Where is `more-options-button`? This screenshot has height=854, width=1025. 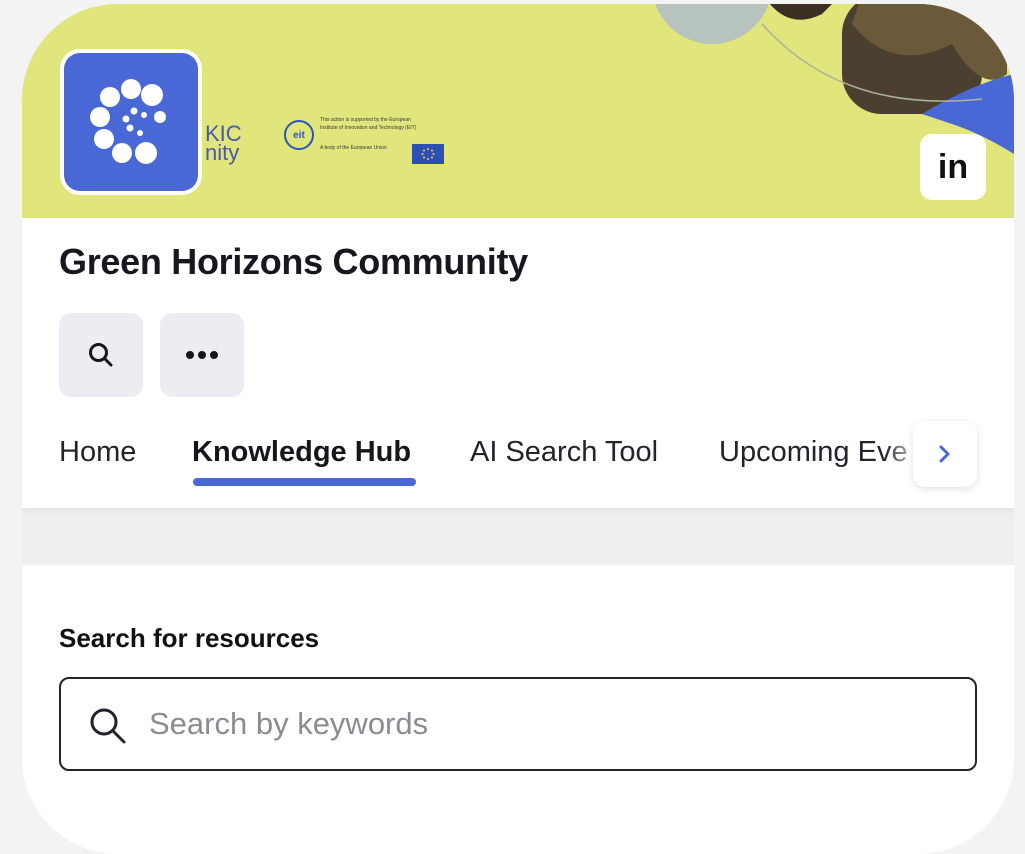
more-options-button is located at coordinates (202, 355).